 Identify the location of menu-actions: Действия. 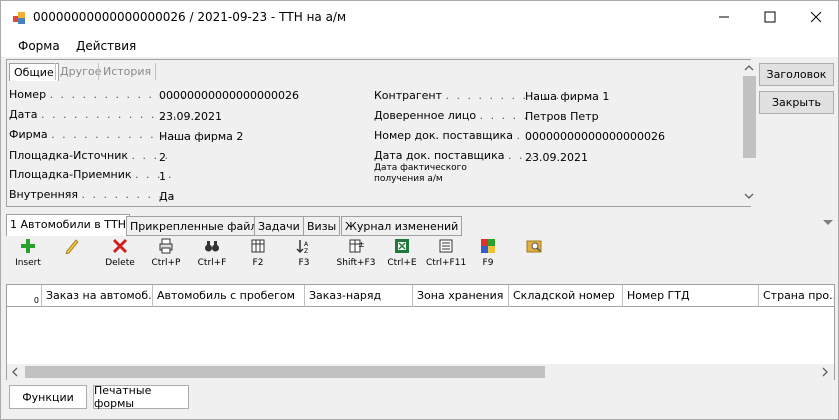
(106, 46).